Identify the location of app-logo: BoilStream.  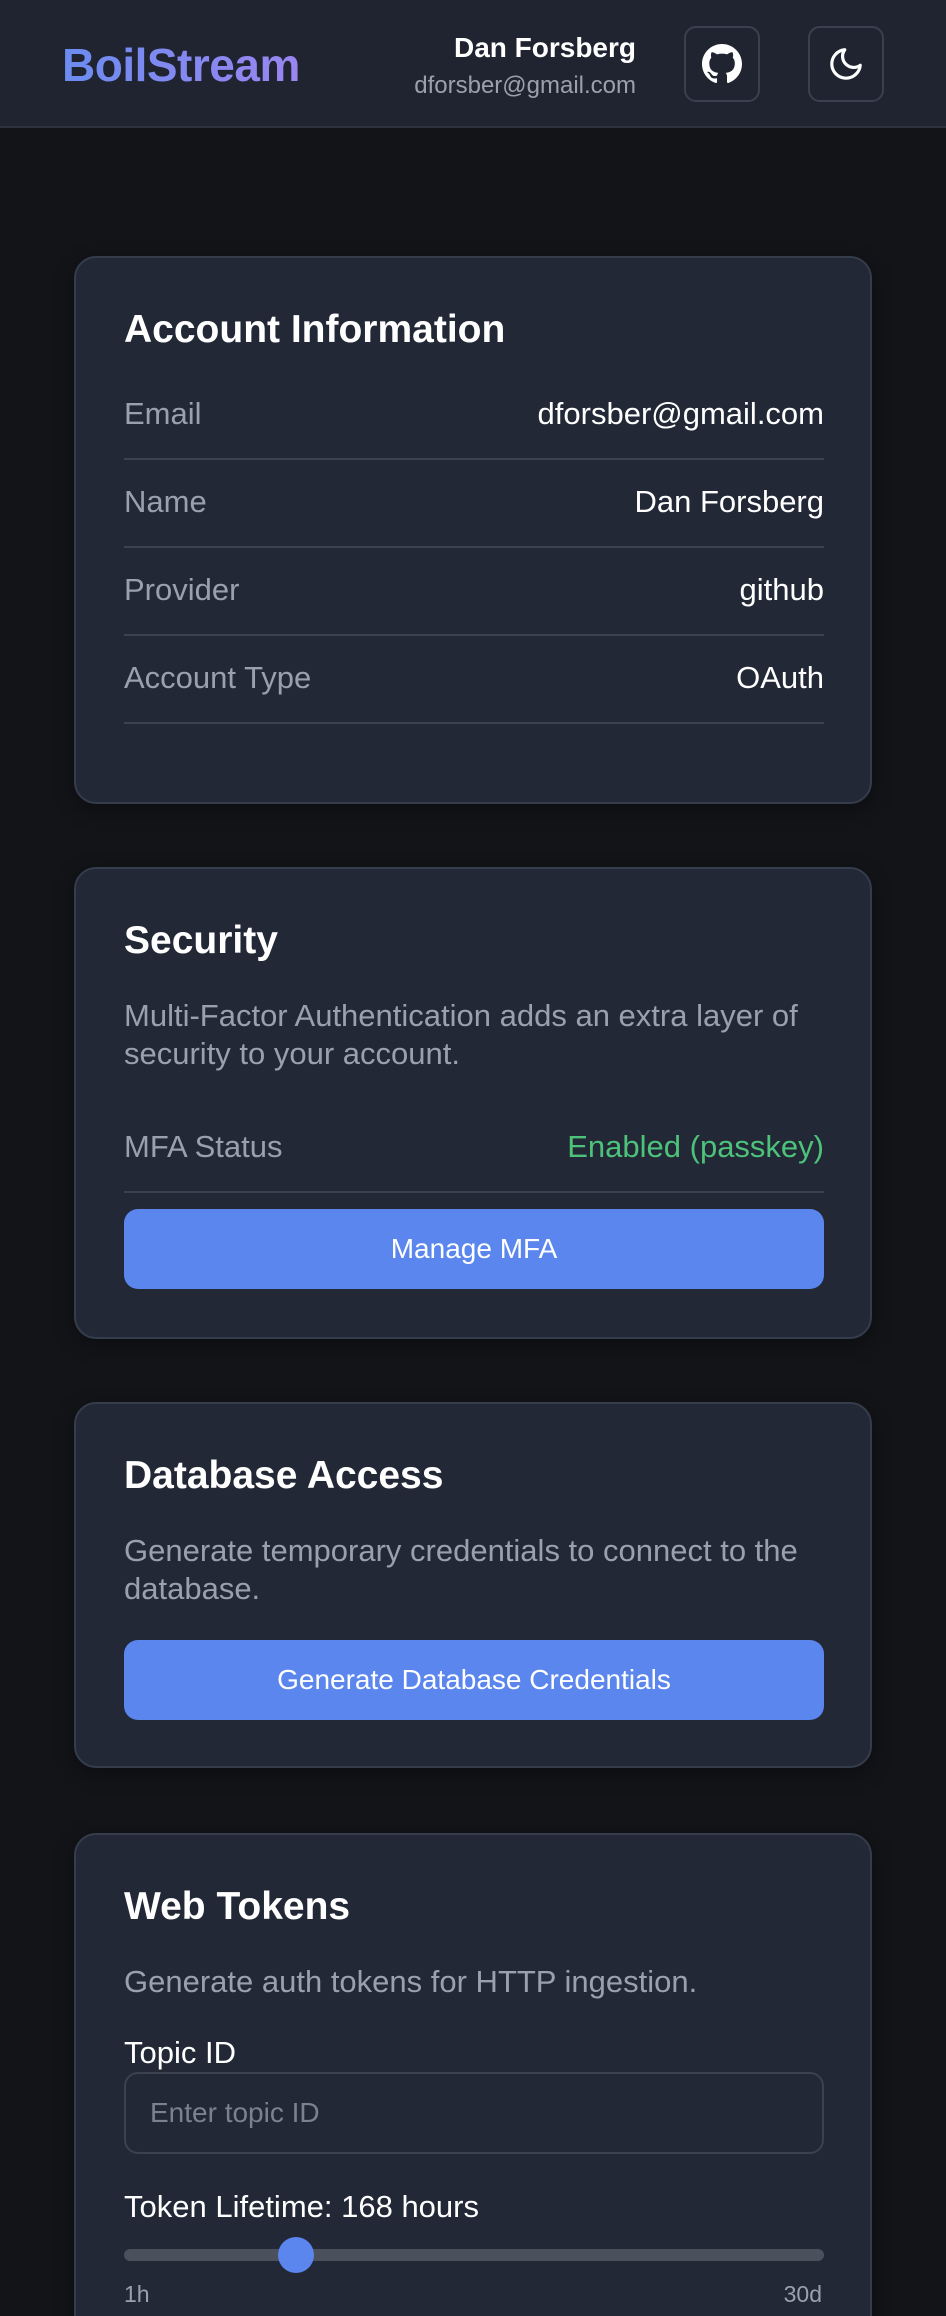
(181, 65).